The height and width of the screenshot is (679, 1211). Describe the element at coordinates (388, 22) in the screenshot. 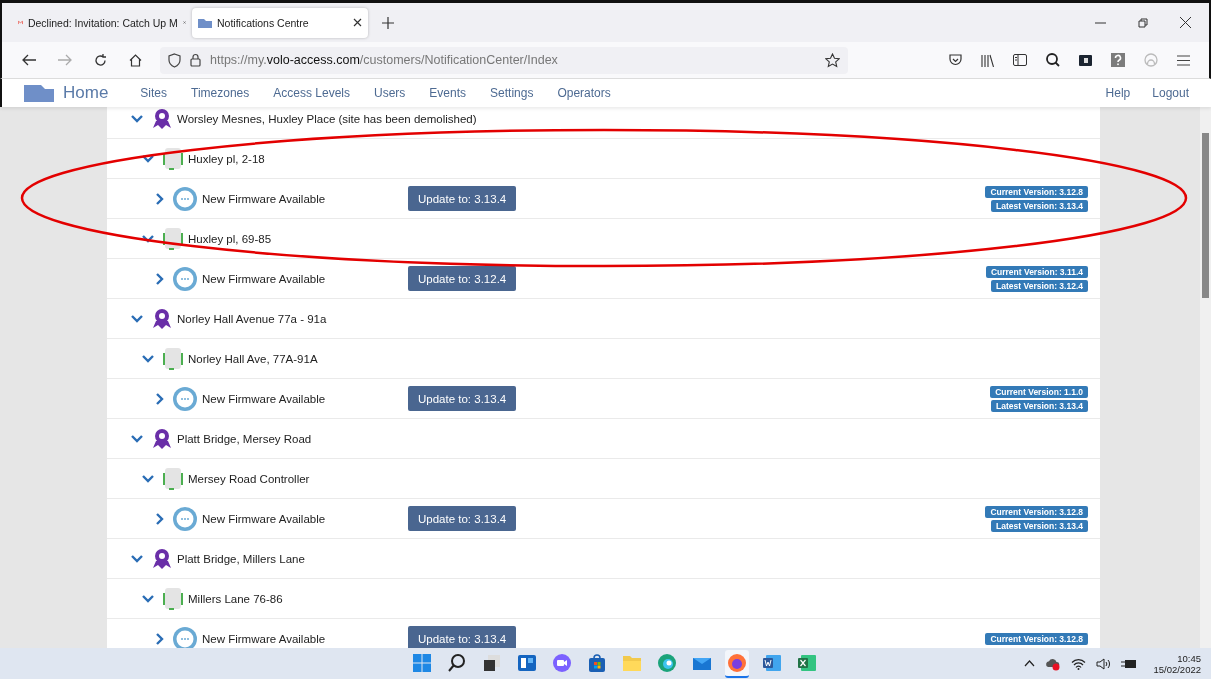

I see `new-tab-icon` at that location.